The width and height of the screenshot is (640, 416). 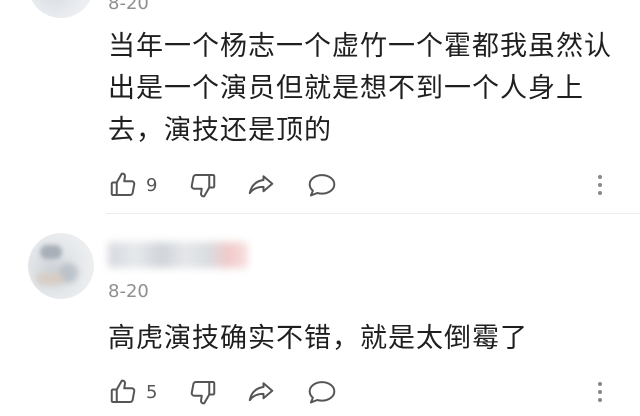 What do you see at coordinates (178, 255) in the screenshot?
I see `username-blurred` at bounding box center [178, 255].